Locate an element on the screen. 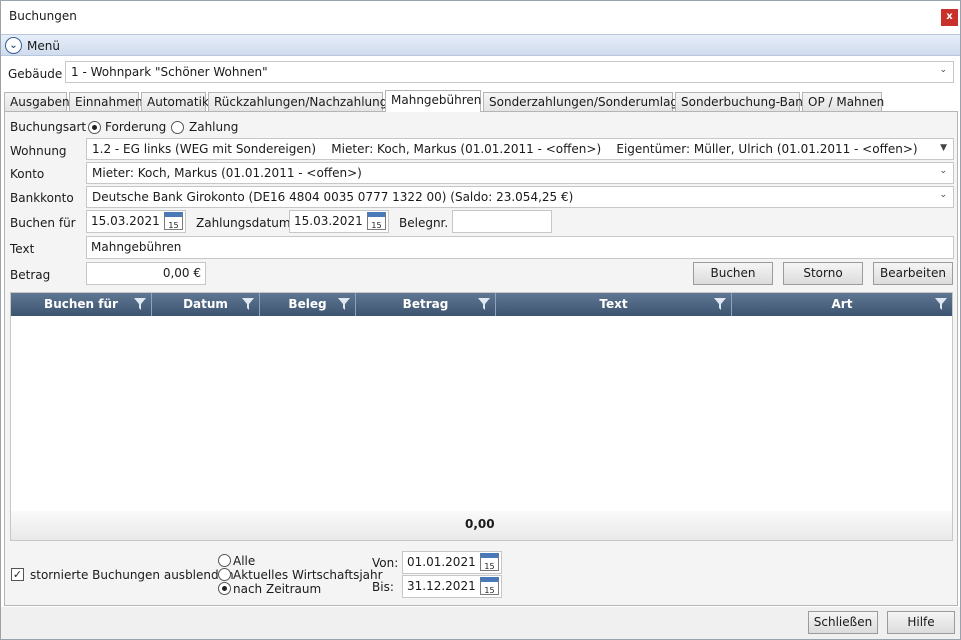 Image resolution: width=961 pixels, height=640 pixels. gebaeude-value: 1 - Wohnpark "Schöner Wohnen" is located at coordinates (169, 72).